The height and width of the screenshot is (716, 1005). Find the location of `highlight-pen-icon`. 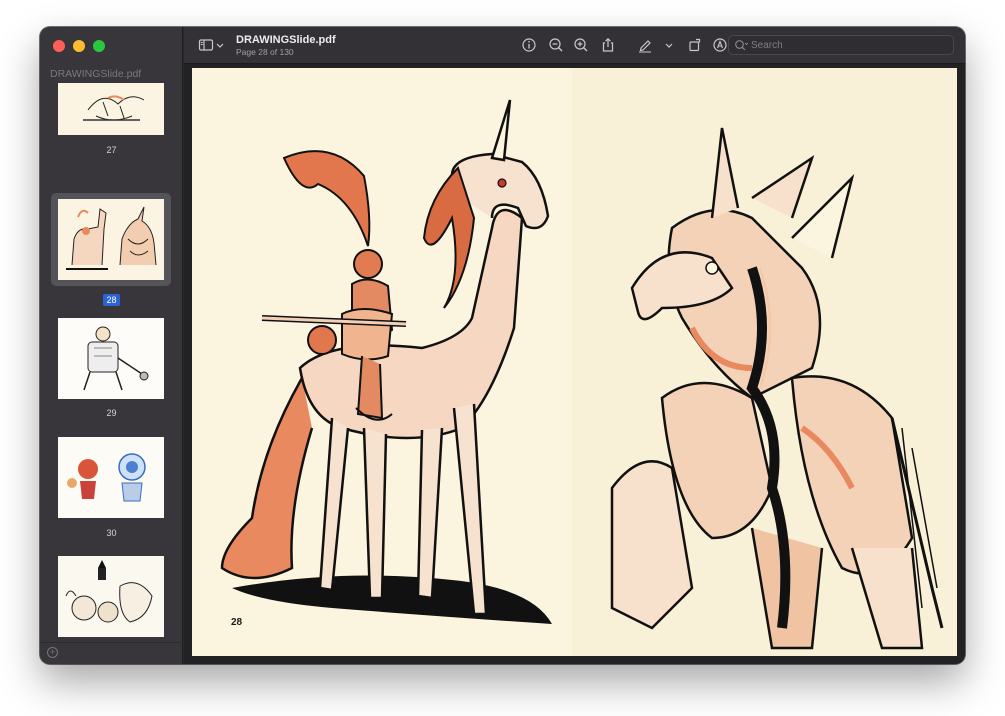

highlight-pen-icon is located at coordinates (645, 45).